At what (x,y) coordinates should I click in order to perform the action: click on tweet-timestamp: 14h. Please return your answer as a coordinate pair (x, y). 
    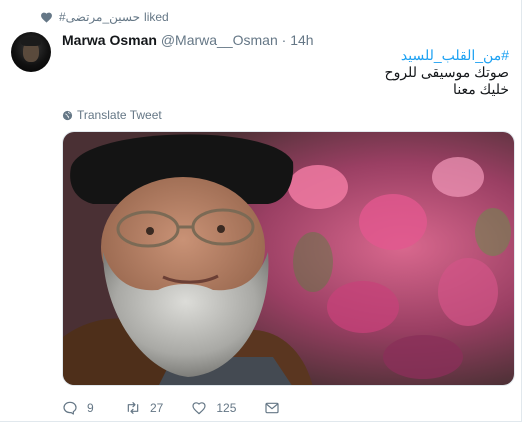
    Looking at the image, I should click on (301, 40).